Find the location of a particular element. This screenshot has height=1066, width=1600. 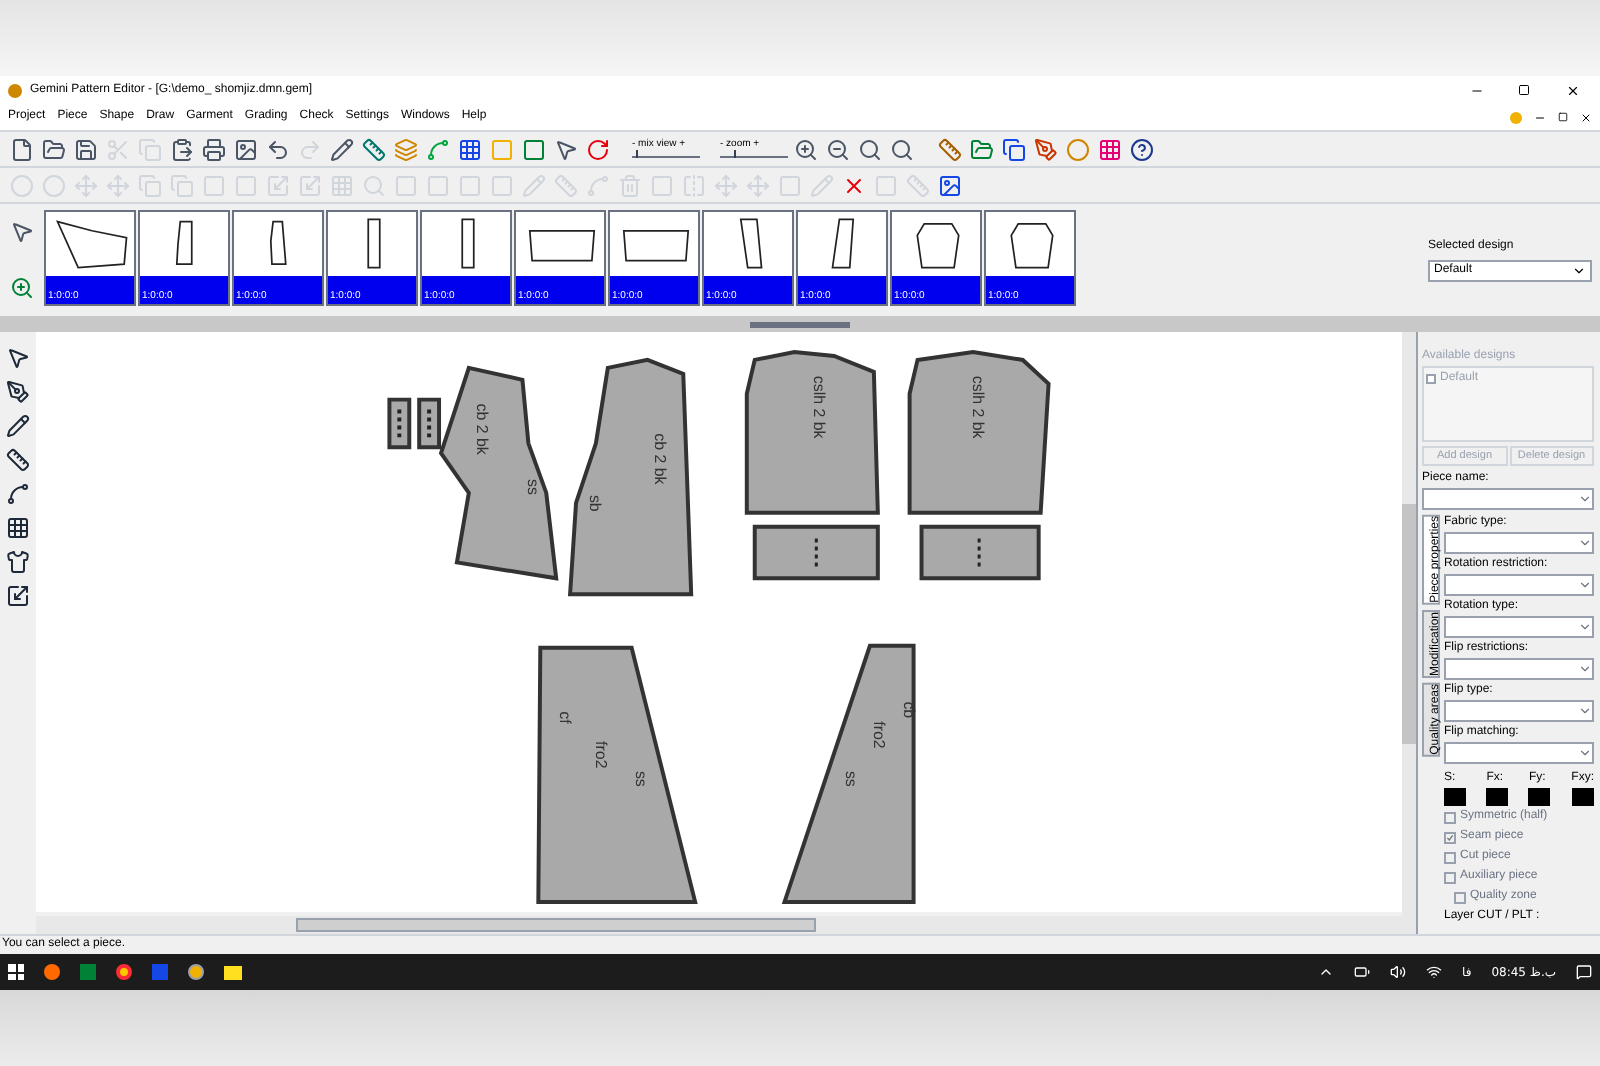

piece-label: cf is located at coordinates (565, 717).